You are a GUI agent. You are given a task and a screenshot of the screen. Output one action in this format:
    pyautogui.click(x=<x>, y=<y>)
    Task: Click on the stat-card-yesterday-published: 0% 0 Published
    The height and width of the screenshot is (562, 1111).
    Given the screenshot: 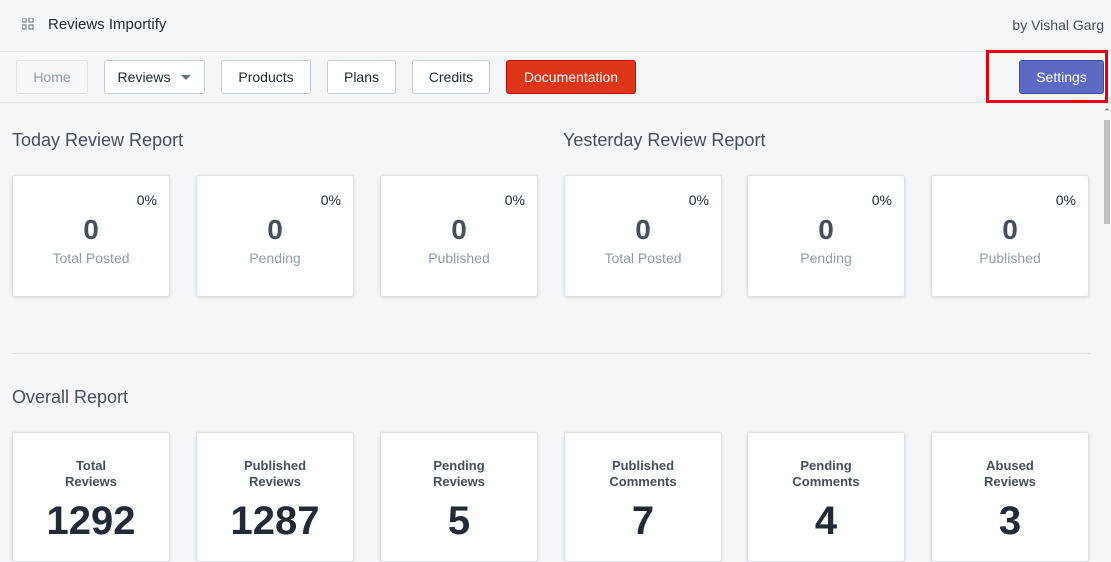 What is the action you would take?
    pyautogui.click(x=1010, y=236)
    